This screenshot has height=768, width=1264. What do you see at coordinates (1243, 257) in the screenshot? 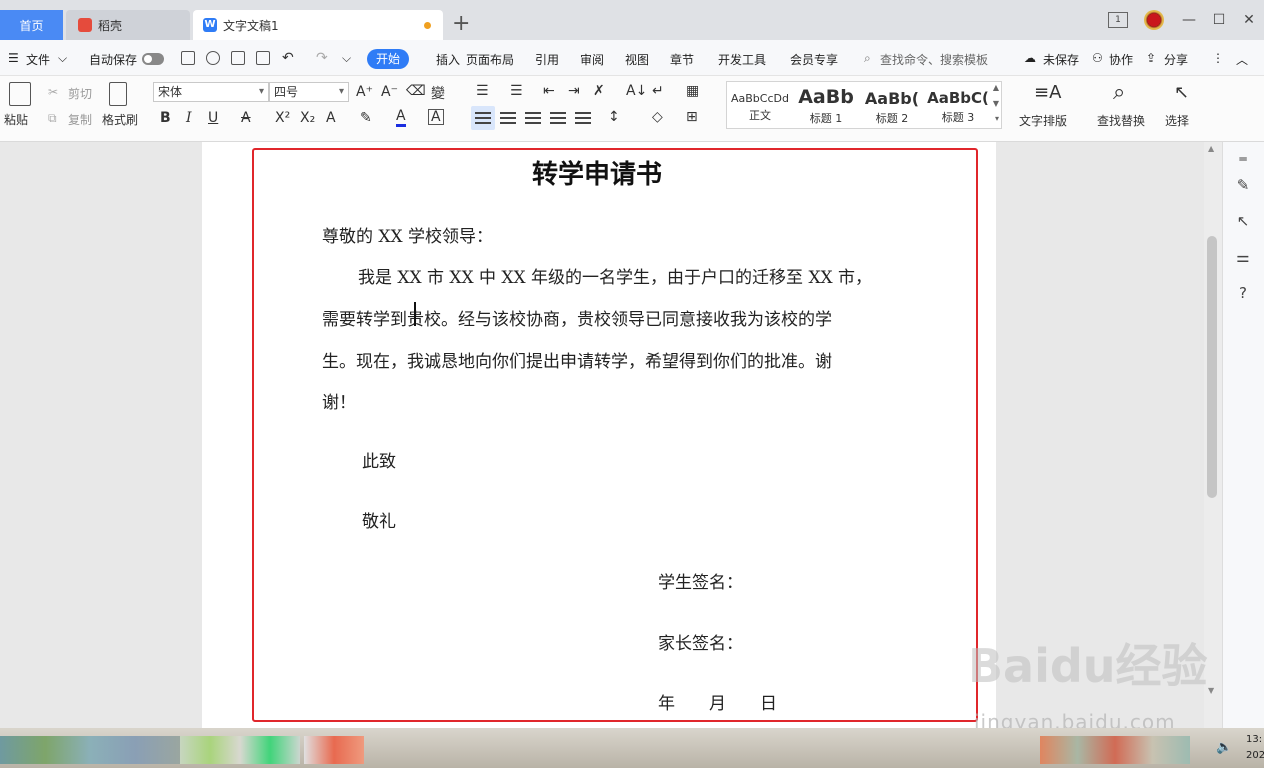
I see `settings-sliders-icon: ⚌` at bounding box center [1243, 257].